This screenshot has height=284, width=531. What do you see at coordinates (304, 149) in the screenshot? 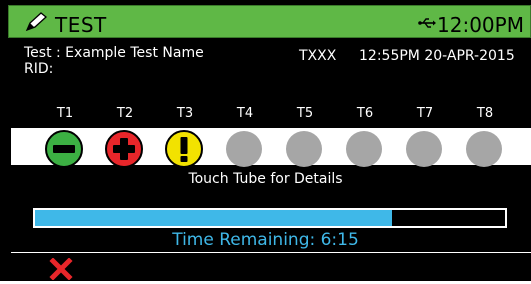
I see `tube-t5` at bounding box center [304, 149].